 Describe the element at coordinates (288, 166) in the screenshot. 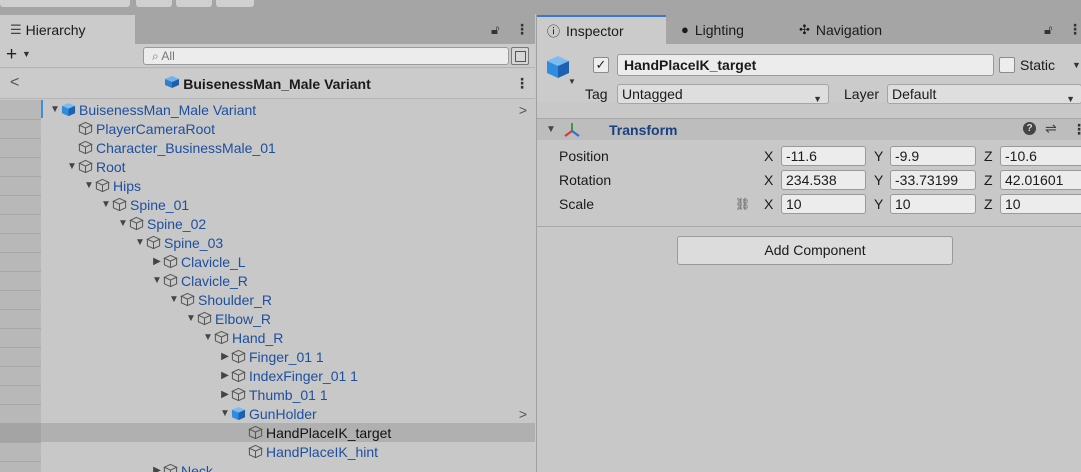

I see `tree-item: ▼ Root` at that location.